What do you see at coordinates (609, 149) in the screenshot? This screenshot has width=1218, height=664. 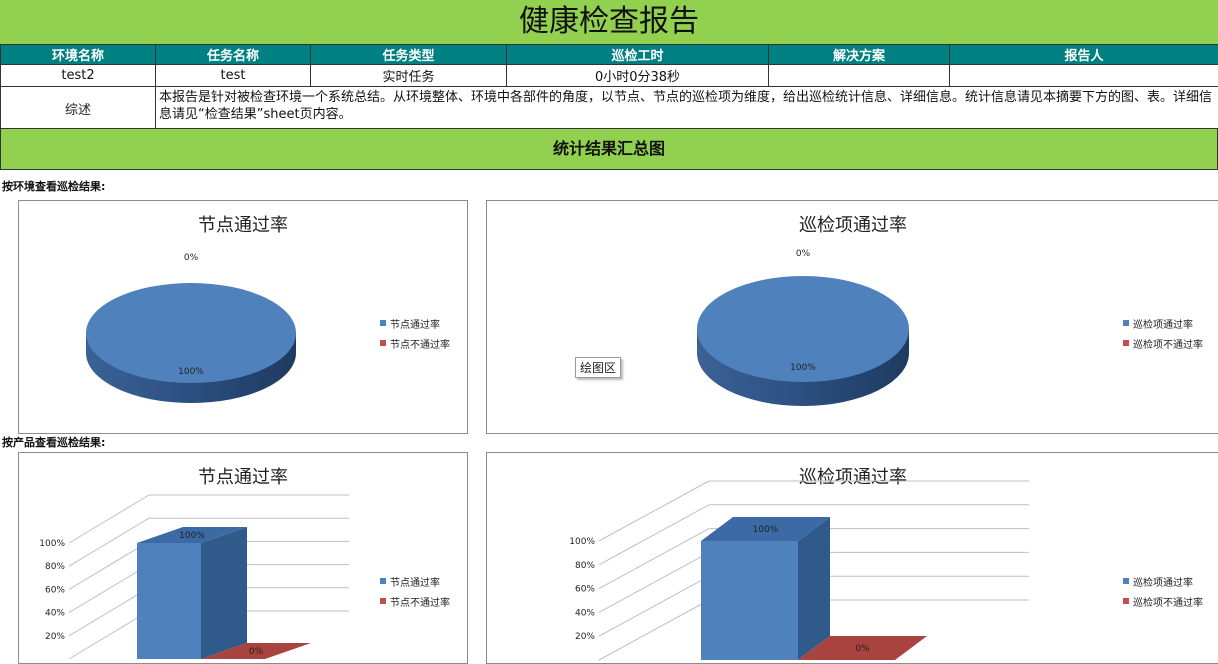 I see `stats-title: 统计结果汇总图` at bounding box center [609, 149].